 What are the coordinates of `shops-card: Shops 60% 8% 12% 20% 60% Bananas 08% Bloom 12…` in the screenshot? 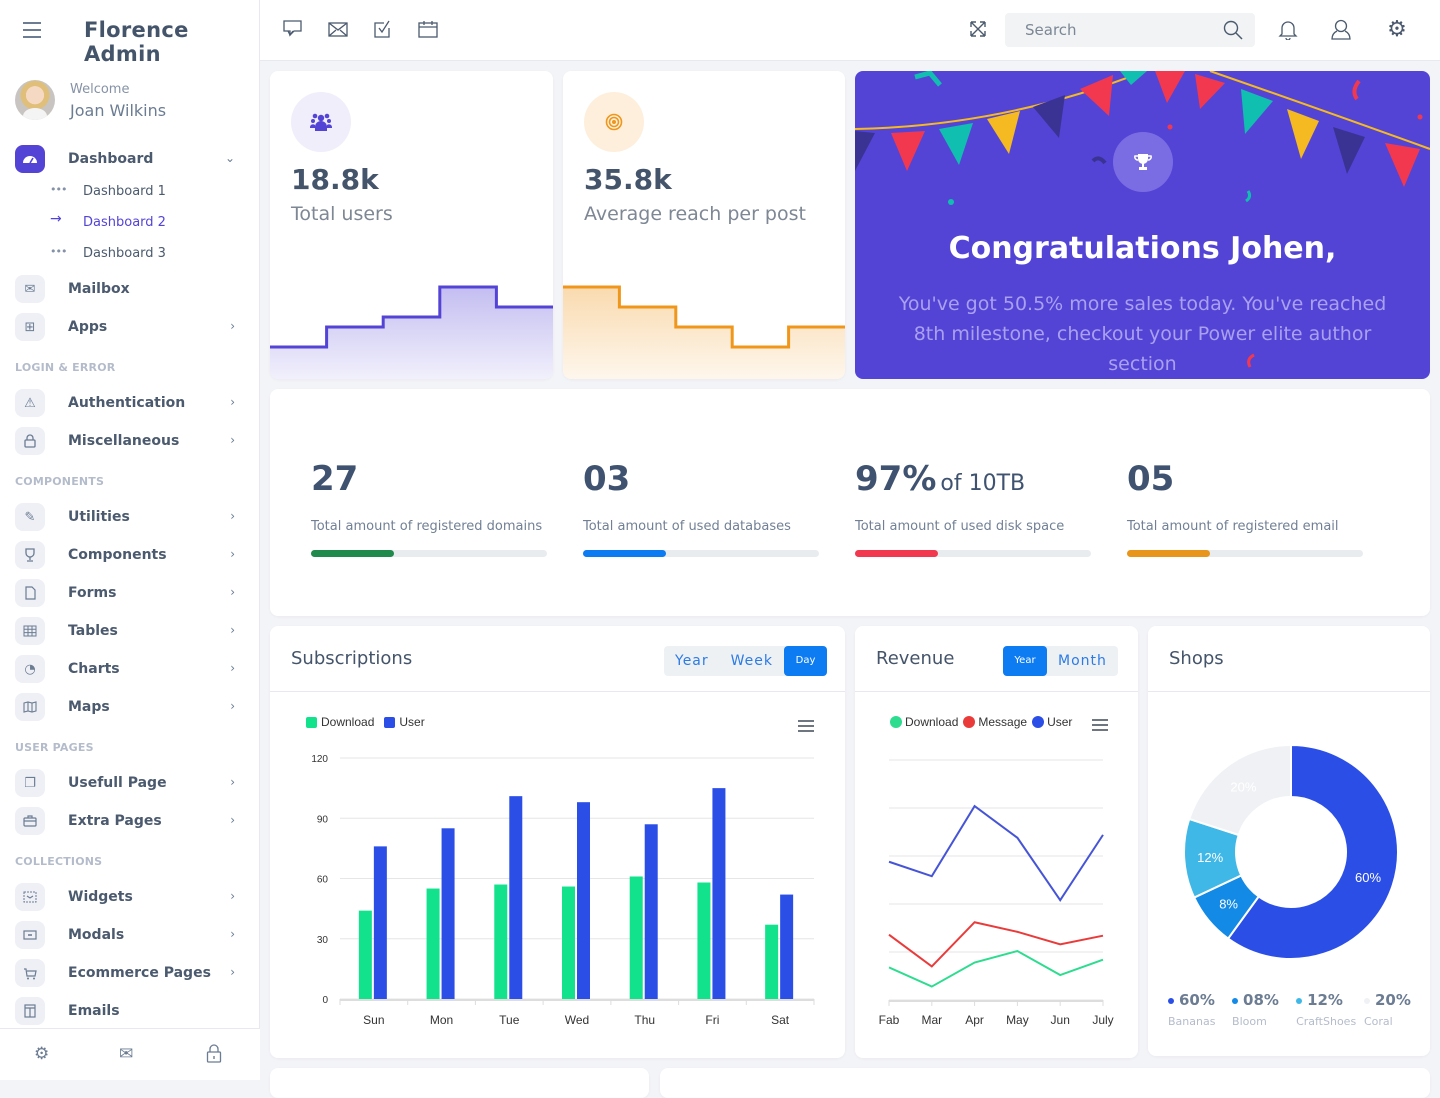 It's located at (1289, 841).